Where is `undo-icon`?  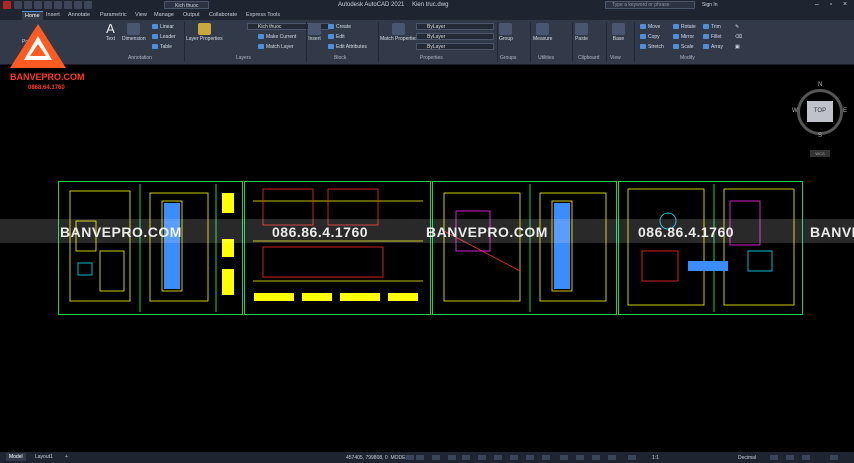 undo-icon is located at coordinates (78, 5).